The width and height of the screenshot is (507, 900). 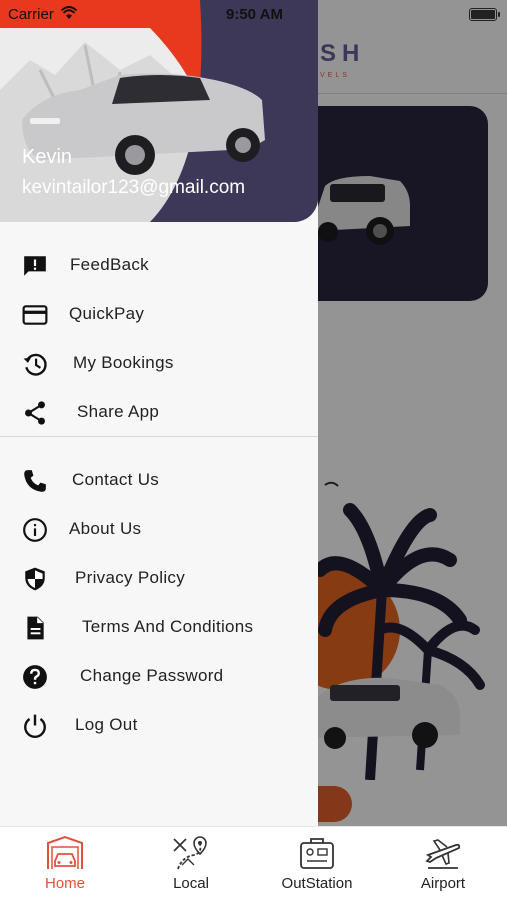 I want to click on wifi-icon, so click(x=69, y=12).